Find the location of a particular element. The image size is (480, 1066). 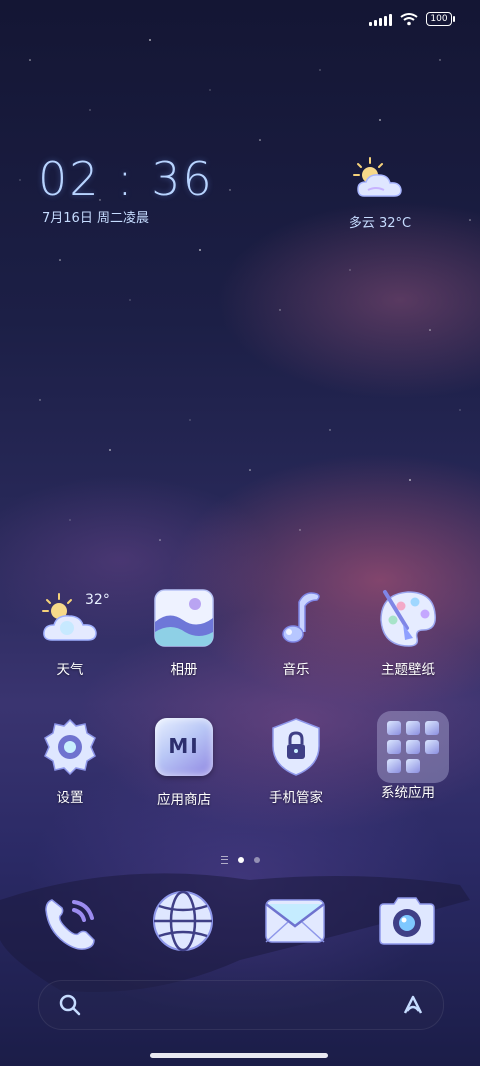

weather-widget: 多云 32°C is located at coordinates (380, 193).